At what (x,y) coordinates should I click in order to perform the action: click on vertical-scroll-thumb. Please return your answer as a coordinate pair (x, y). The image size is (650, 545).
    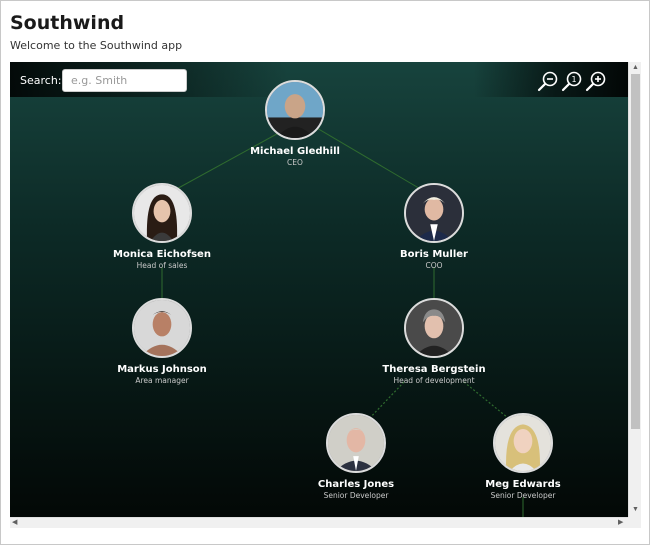
    Looking at the image, I should click on (635, 251).